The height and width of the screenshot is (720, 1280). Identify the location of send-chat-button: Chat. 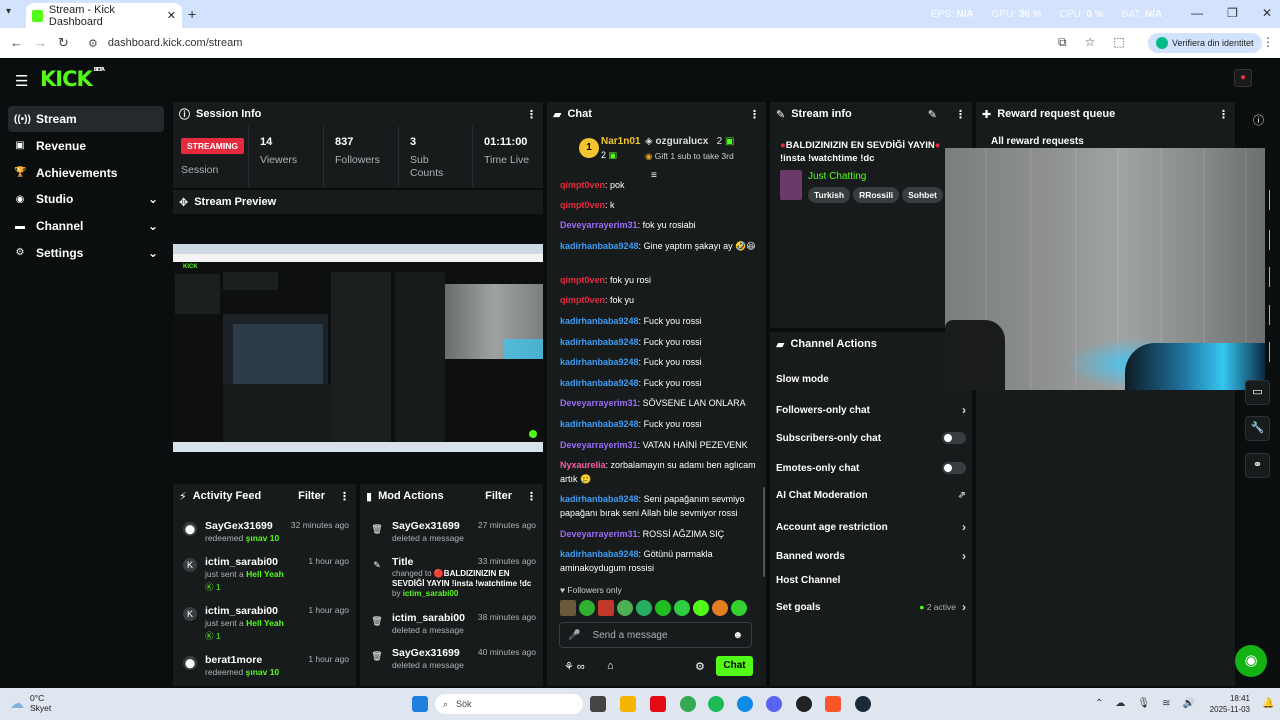
(734, 666).